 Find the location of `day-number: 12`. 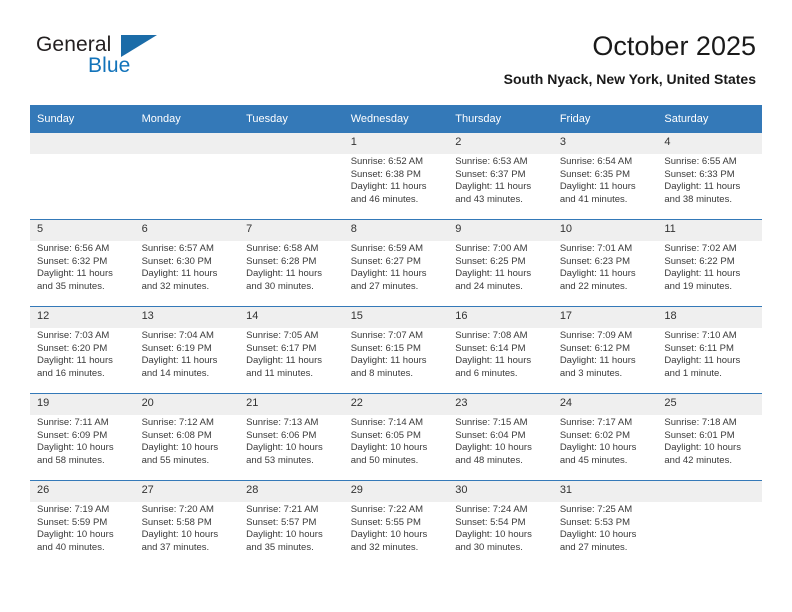

day-number: 12 is located at coordinates (82, 317).